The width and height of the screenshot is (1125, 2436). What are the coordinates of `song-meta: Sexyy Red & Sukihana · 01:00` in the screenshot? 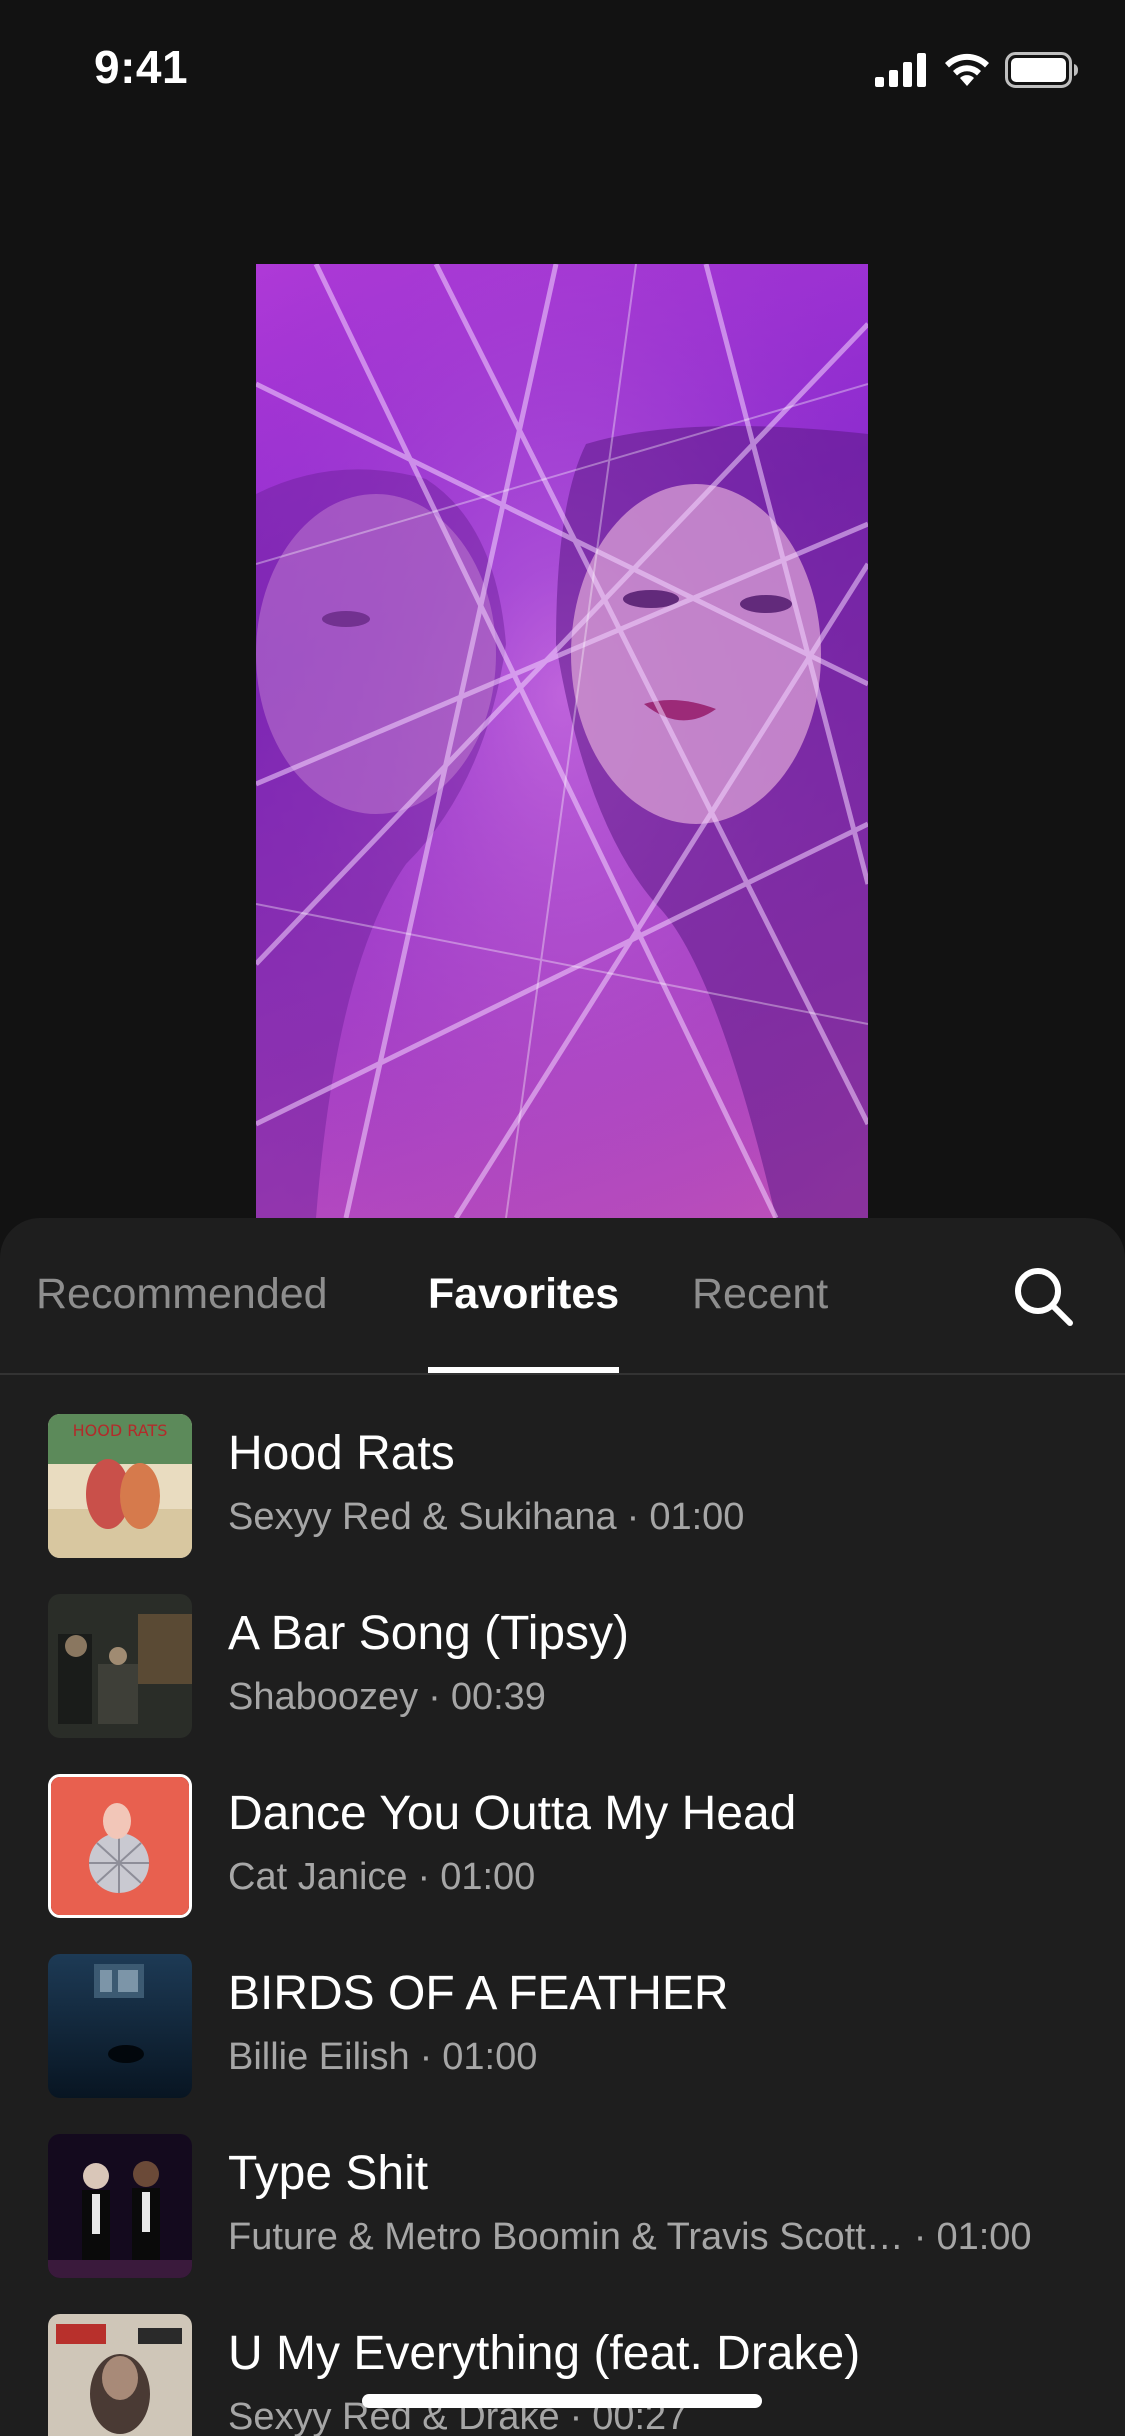 It's located at (653, 1517).